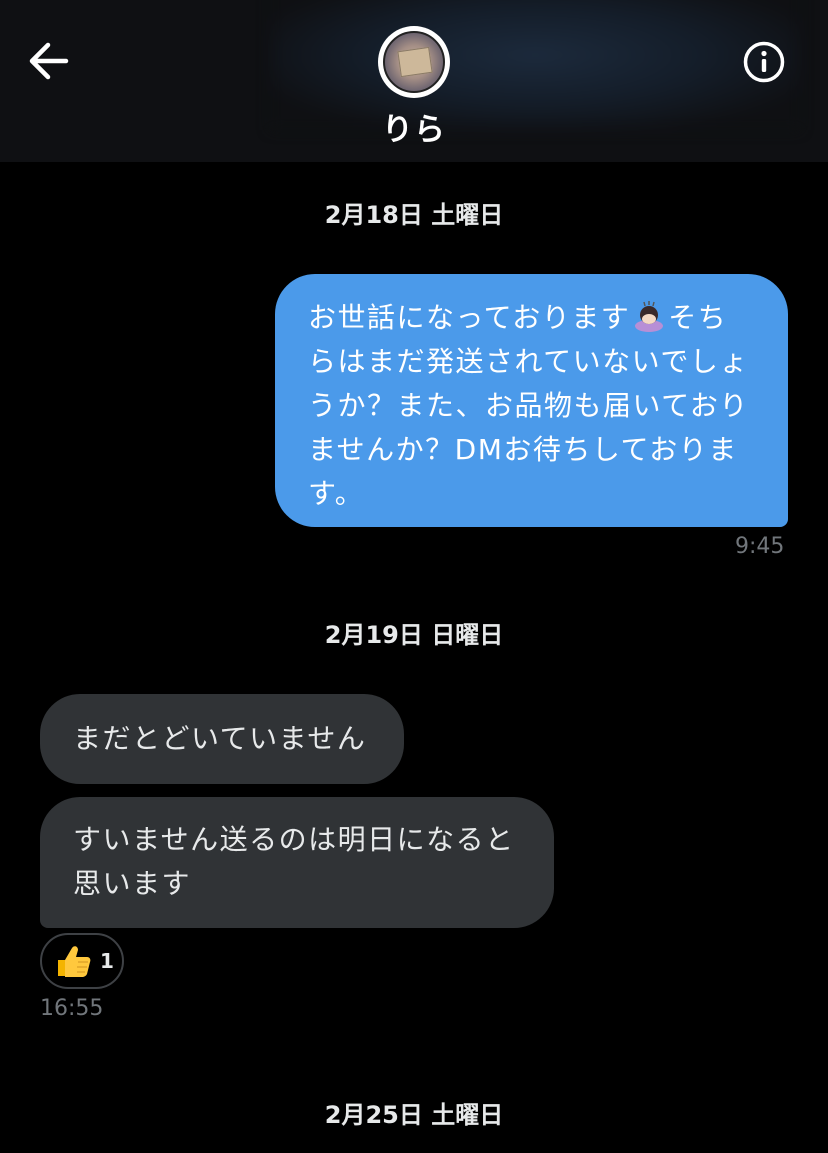 The height and width of the screenshot is (1153, 828). I want to click on back-button, so click(49, 61).